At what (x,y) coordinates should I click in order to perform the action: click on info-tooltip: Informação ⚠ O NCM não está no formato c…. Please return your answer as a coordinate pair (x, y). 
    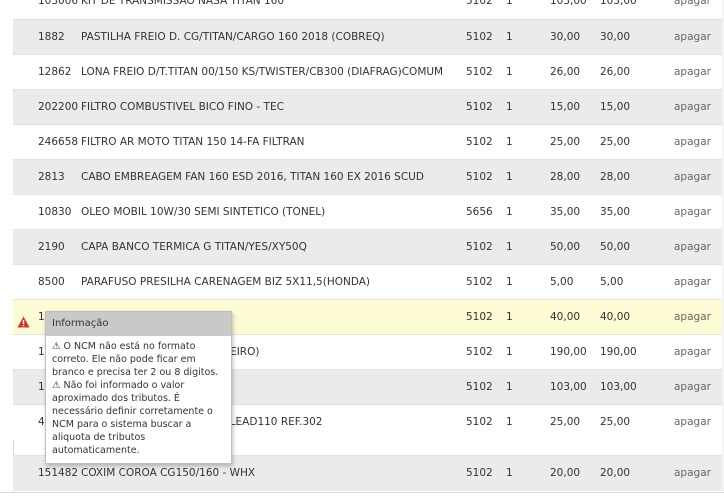
    Looking at the image, I should click on (138, 387).